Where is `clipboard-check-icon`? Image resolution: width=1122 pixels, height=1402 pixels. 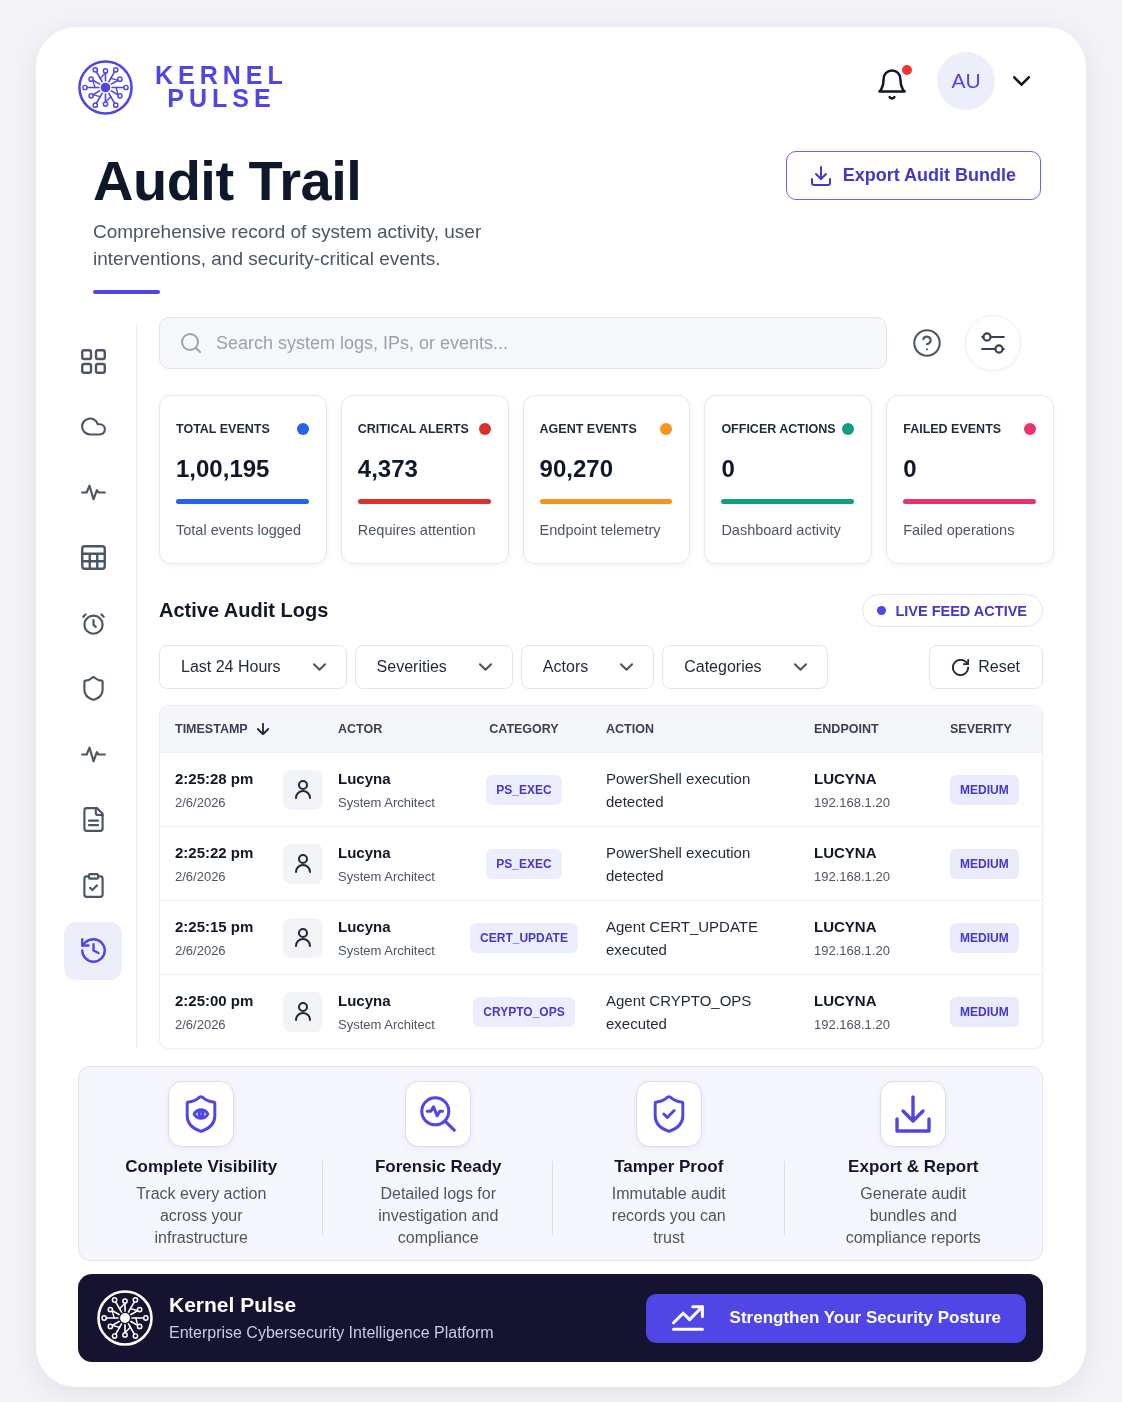
clipboard-check-icon is located at coordinates (93, 885).